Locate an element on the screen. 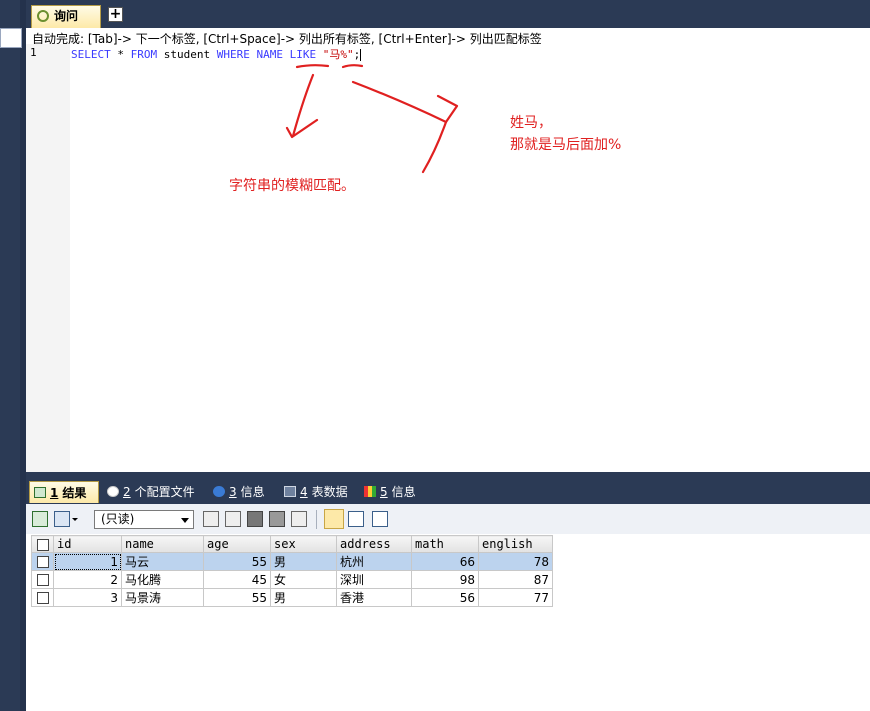 Image resolution: width=870 pixels, height=711 pixels. cell-math: 66 is located at coordinates (445, 561).